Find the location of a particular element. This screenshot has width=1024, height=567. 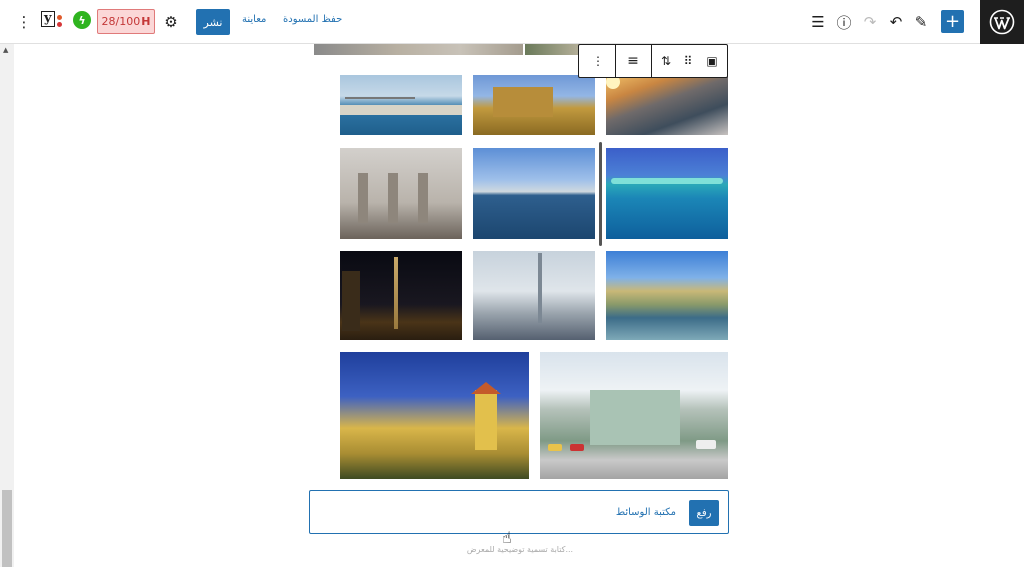

media-library-button: مكتبة الوسائط is located at coordinates (646, 512).